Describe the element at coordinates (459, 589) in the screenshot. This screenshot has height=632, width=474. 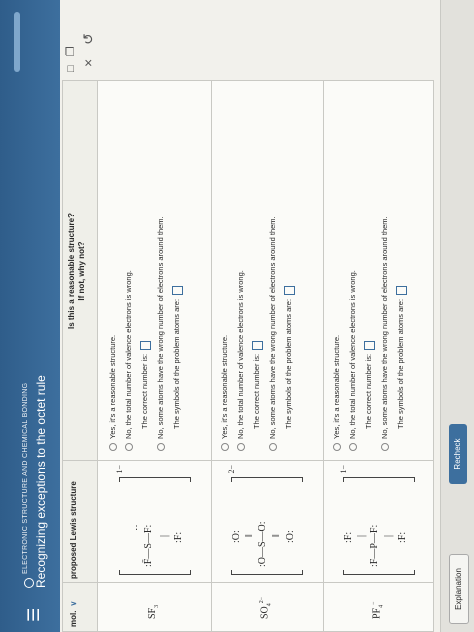
I see `explanation-button: Explanation` at that location.